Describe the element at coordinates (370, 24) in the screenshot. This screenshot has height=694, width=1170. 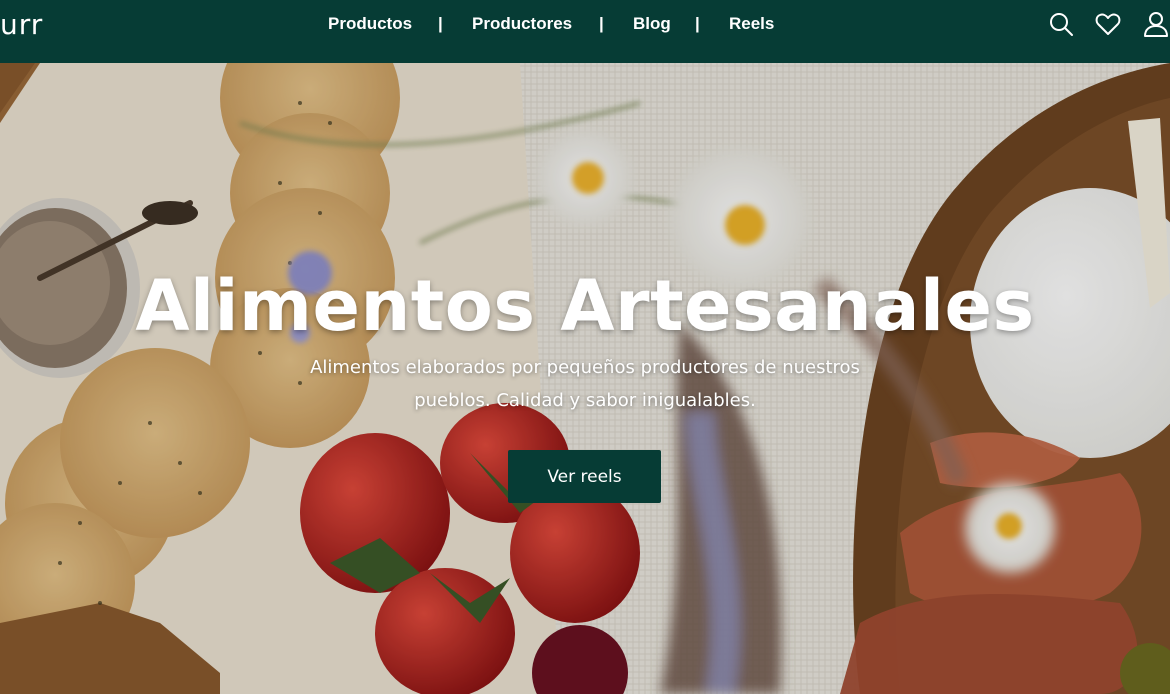
I see `nav-item-productos: Productos` at that location.